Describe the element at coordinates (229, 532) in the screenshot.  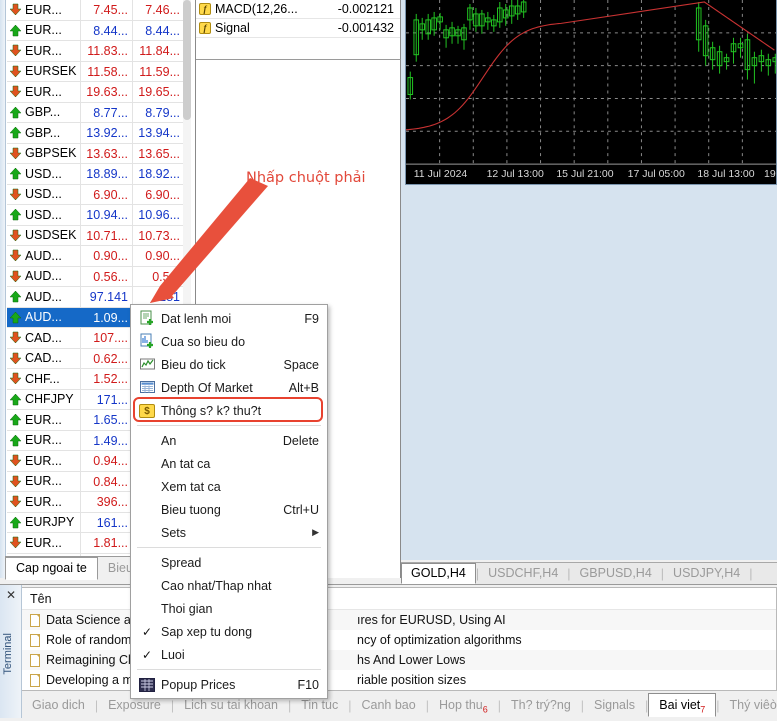
I see `context-menu-item: Sets ▶` at that location.